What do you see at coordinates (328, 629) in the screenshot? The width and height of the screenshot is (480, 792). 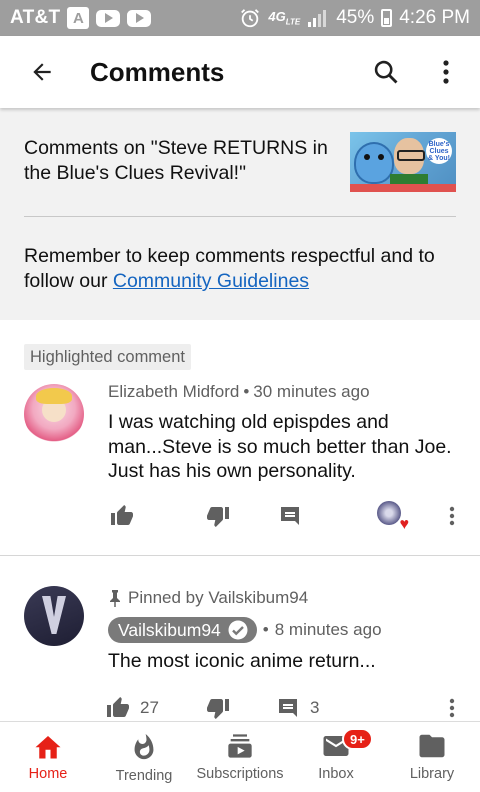 I see `comment-time: 8 minutes ago` at bounding box center [328, 629].